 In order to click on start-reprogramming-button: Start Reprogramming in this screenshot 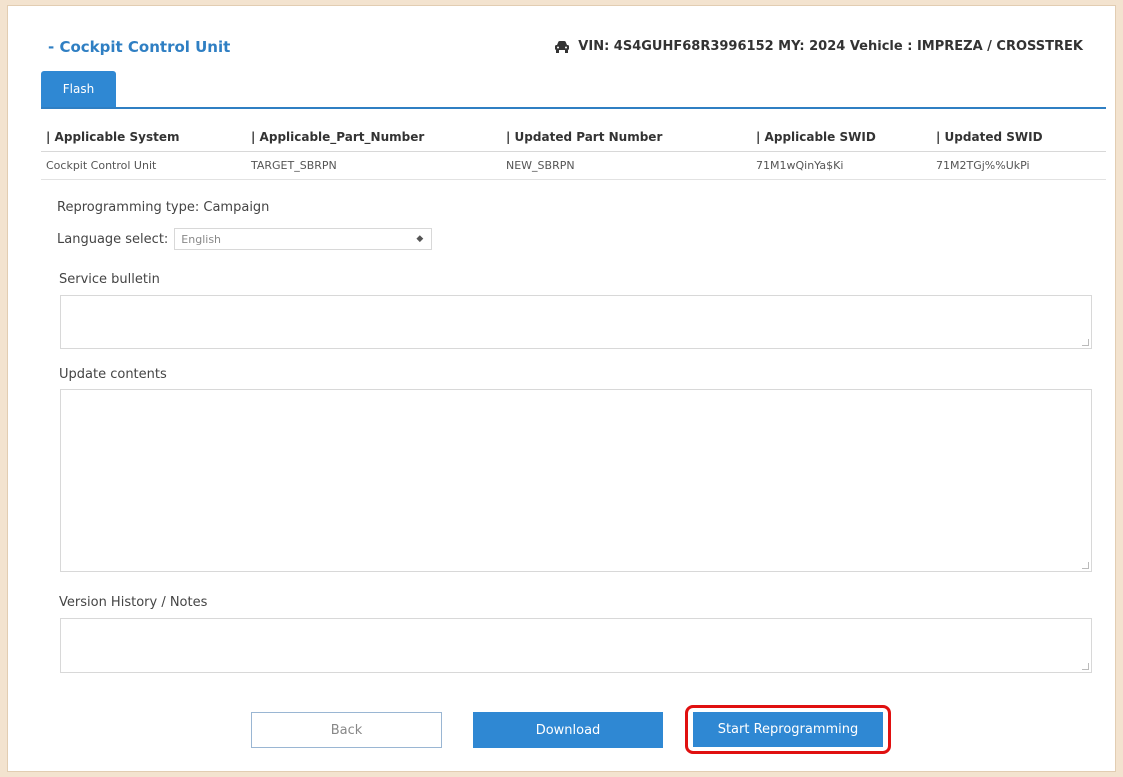, I will do `click(788, 729)`.